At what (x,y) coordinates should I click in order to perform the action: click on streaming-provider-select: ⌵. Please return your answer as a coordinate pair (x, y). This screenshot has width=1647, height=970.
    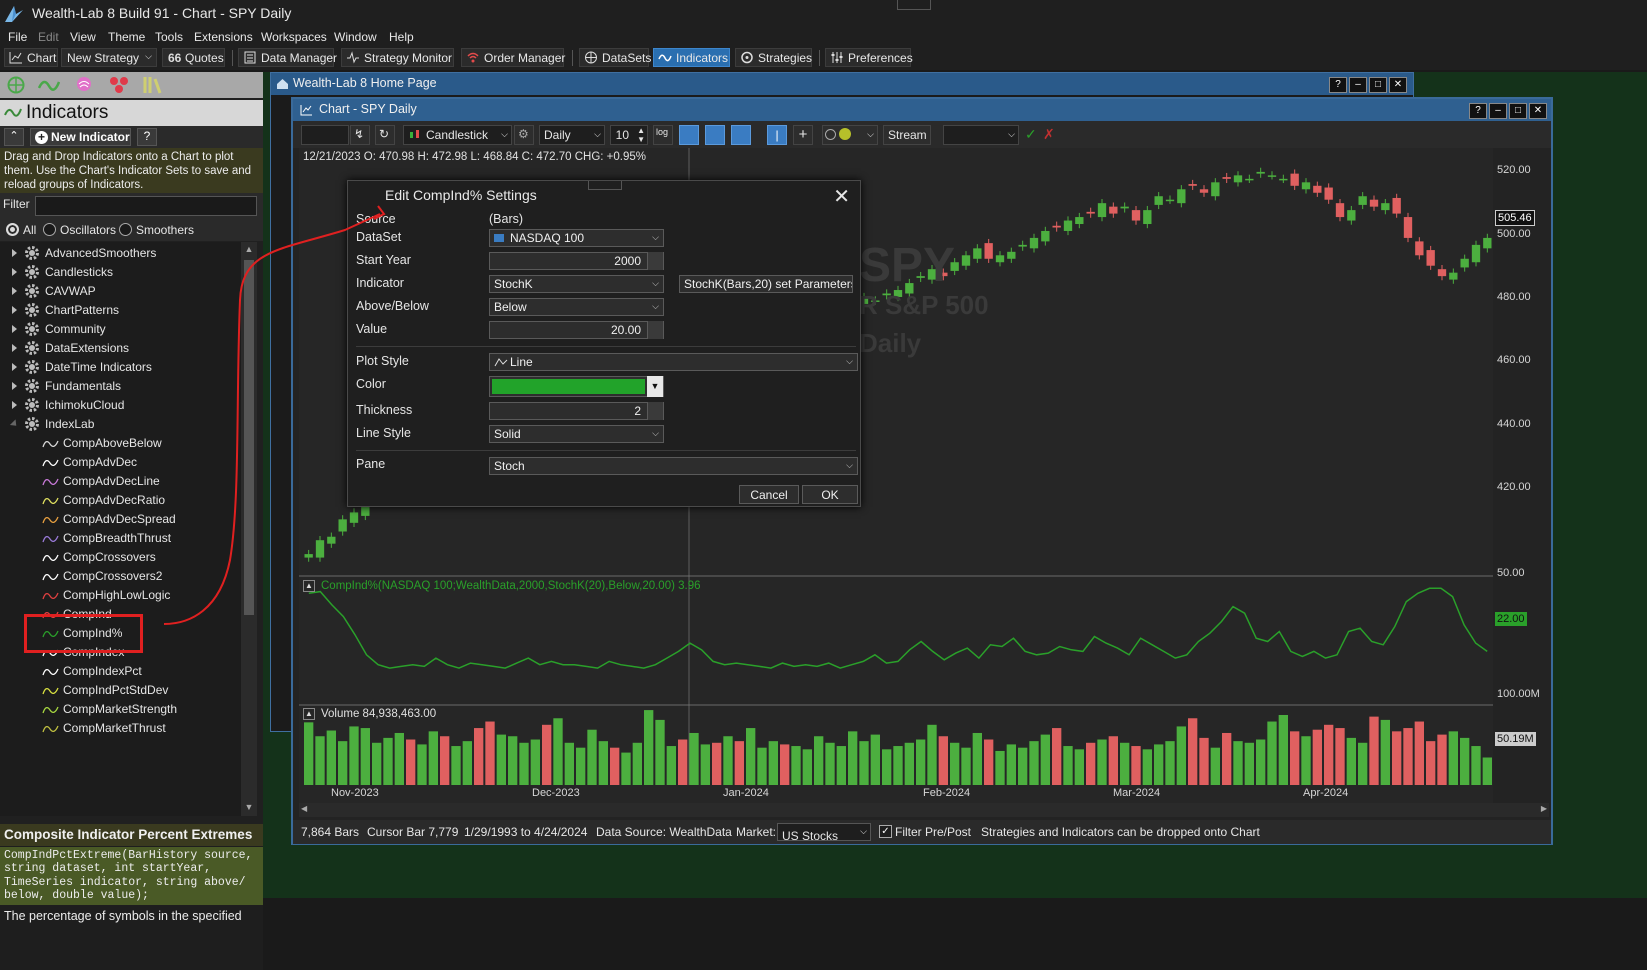
    Looking at the image, I should click on (850, 135).